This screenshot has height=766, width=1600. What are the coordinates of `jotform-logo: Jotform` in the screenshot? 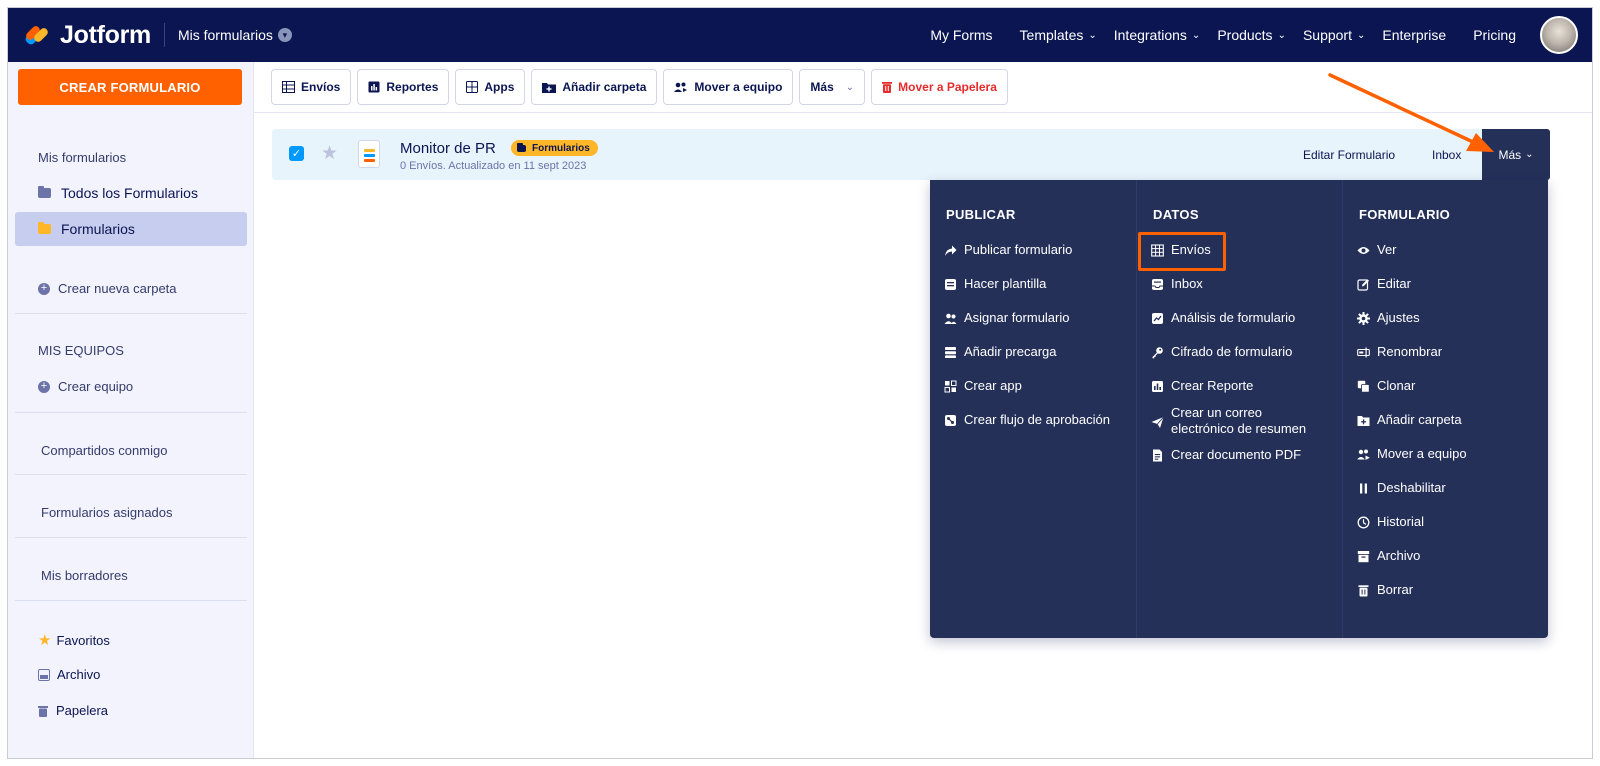 It's located at (87, 35).